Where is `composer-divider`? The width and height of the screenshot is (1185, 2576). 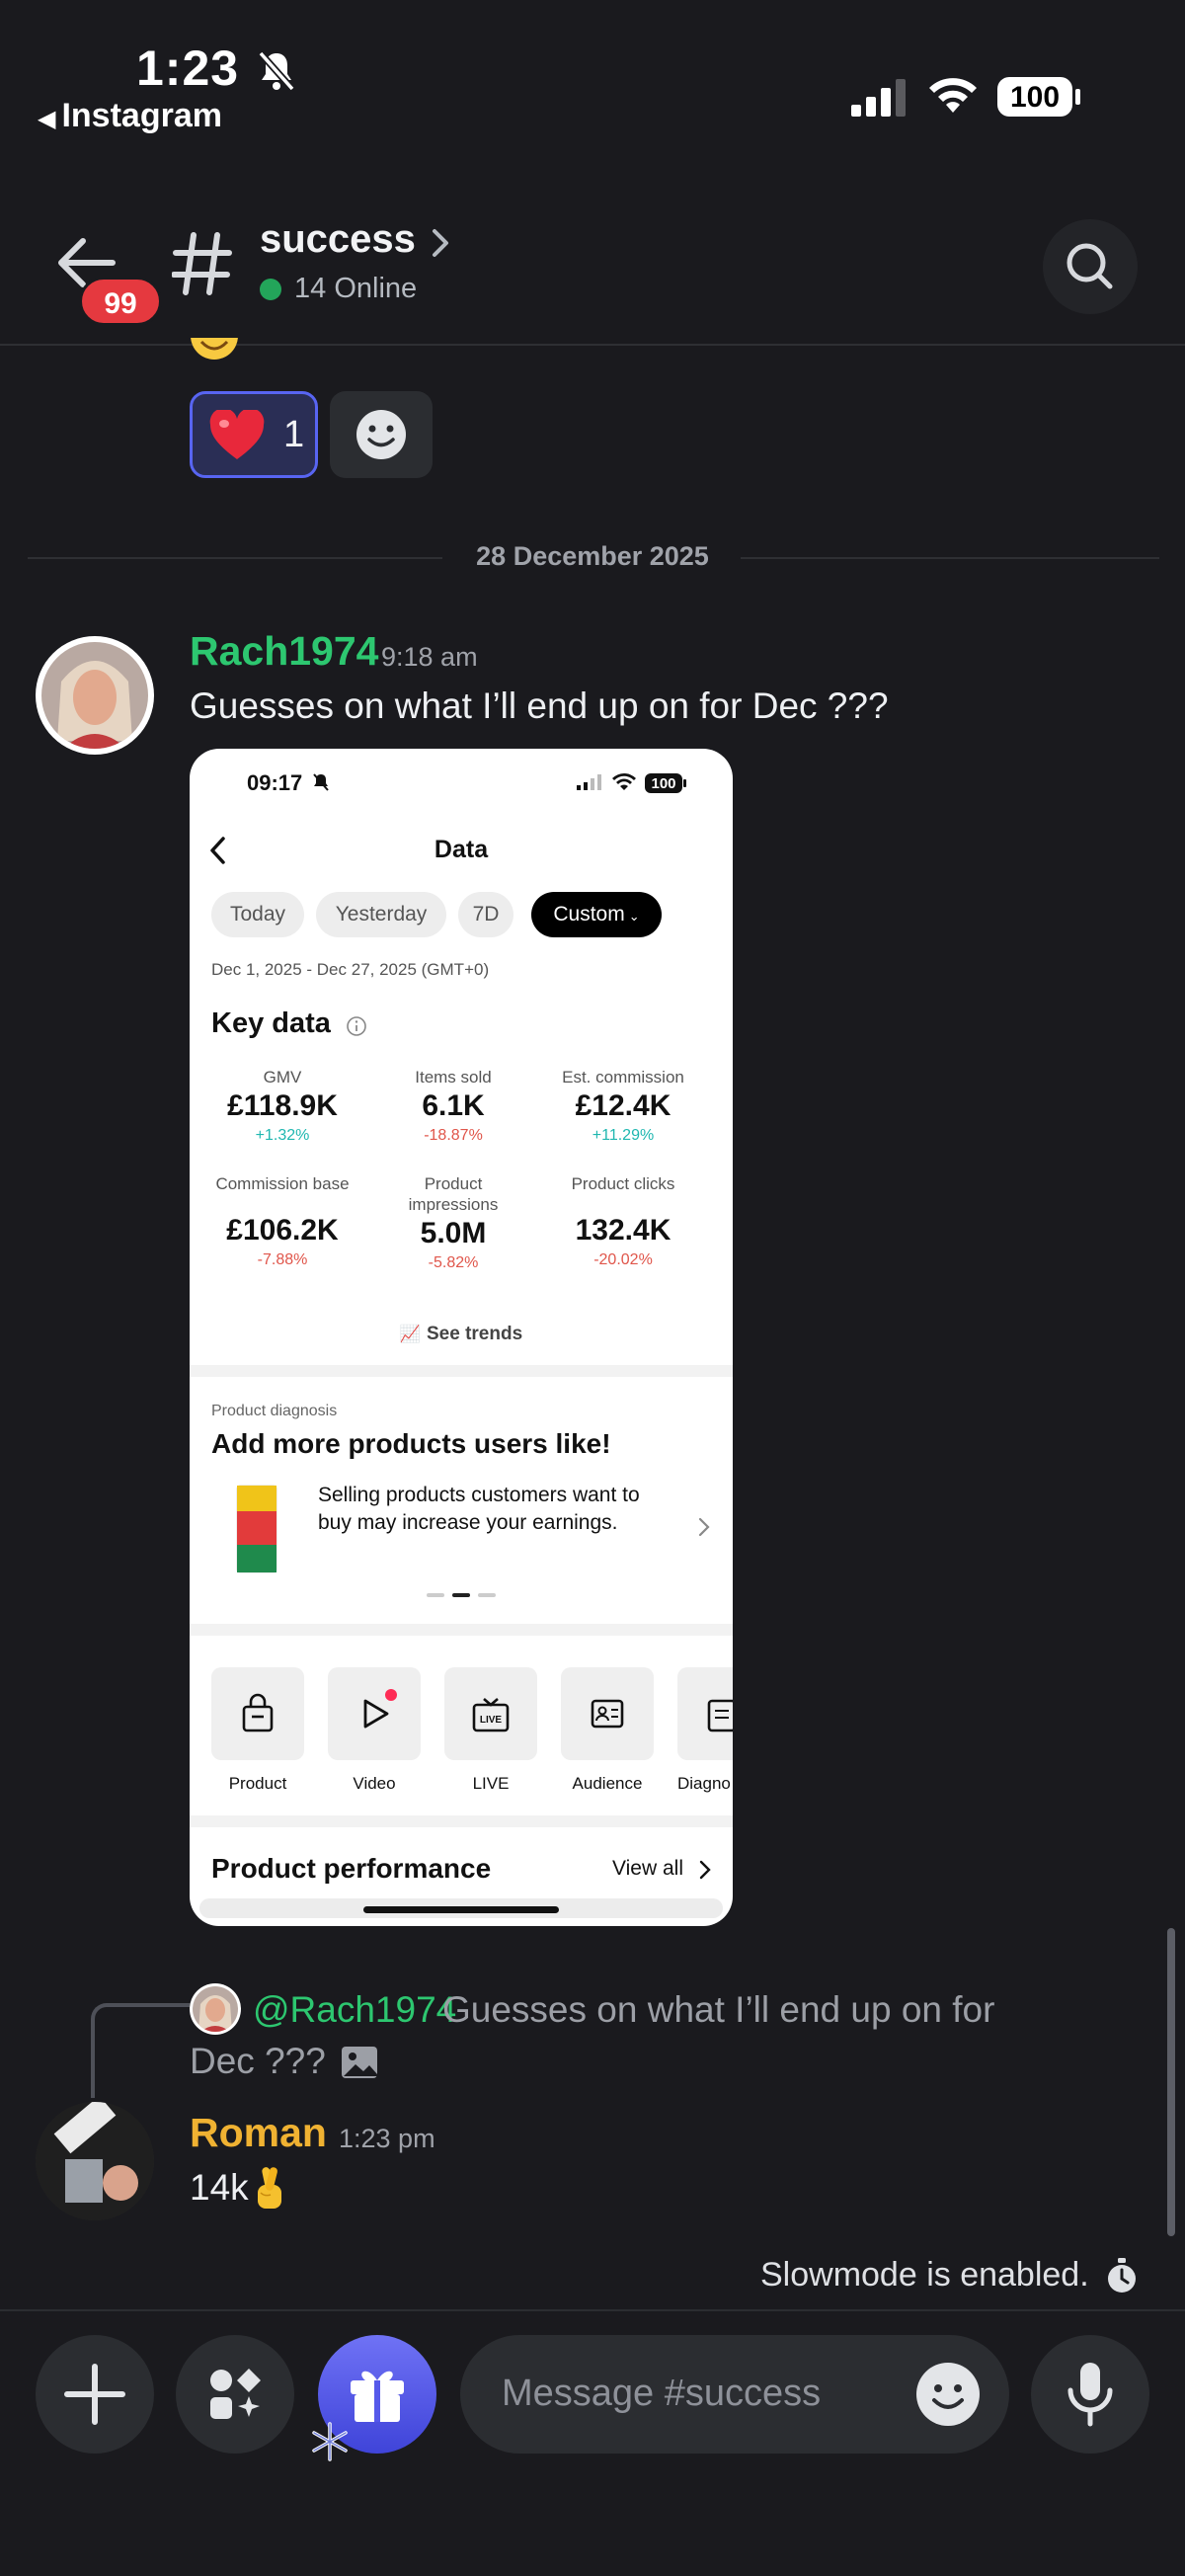 composer-divider is located at coordinates (592, 2310).